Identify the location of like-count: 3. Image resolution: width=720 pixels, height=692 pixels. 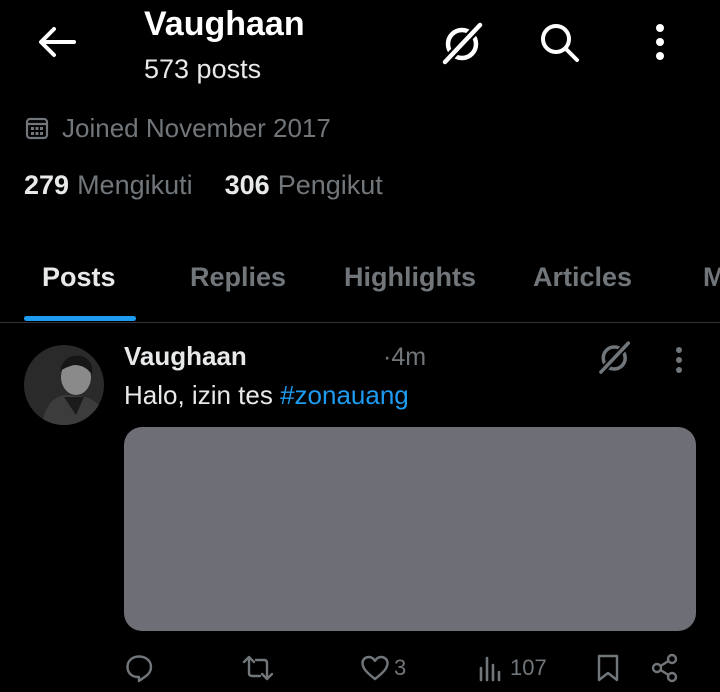
(400, 667).